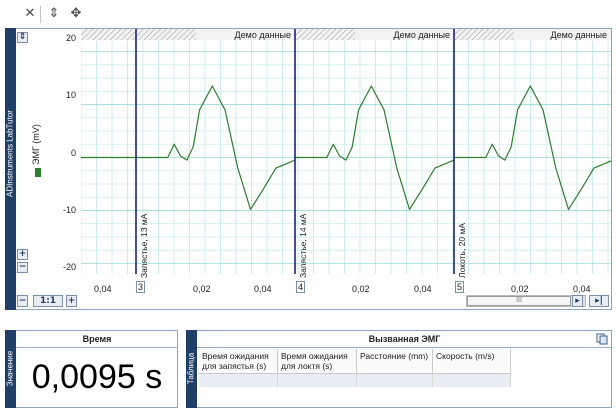 The image size is (616, 414). Describe the element at coordinates (38, 172) in the screenshot. I see `channel-color-swatch` at that location.